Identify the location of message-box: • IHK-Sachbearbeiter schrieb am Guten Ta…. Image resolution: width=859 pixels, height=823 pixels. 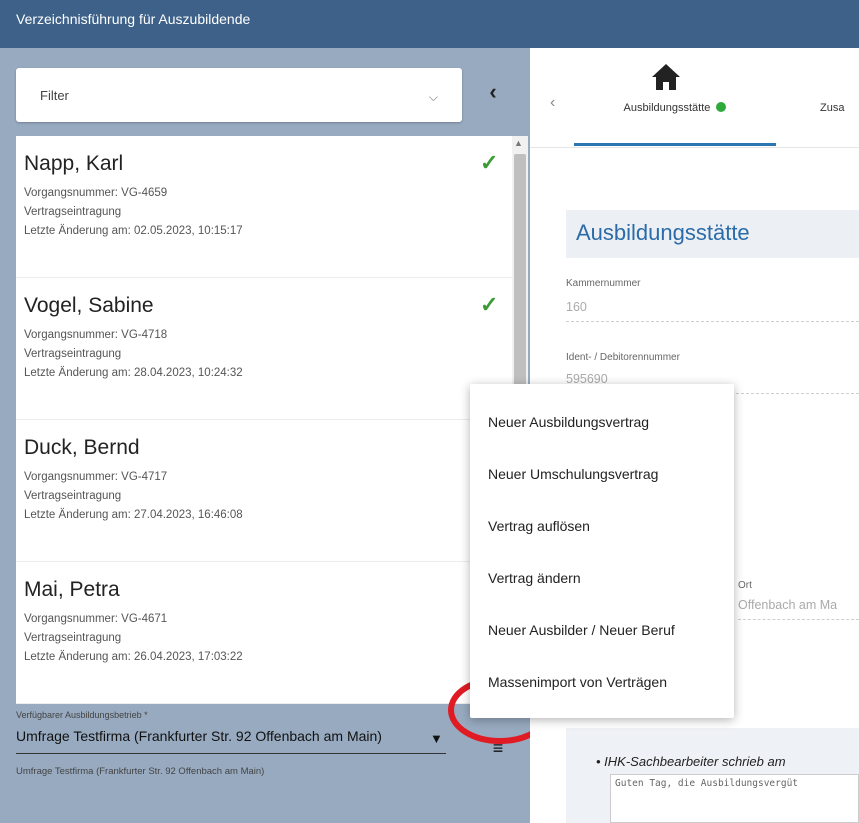
(712, 775).